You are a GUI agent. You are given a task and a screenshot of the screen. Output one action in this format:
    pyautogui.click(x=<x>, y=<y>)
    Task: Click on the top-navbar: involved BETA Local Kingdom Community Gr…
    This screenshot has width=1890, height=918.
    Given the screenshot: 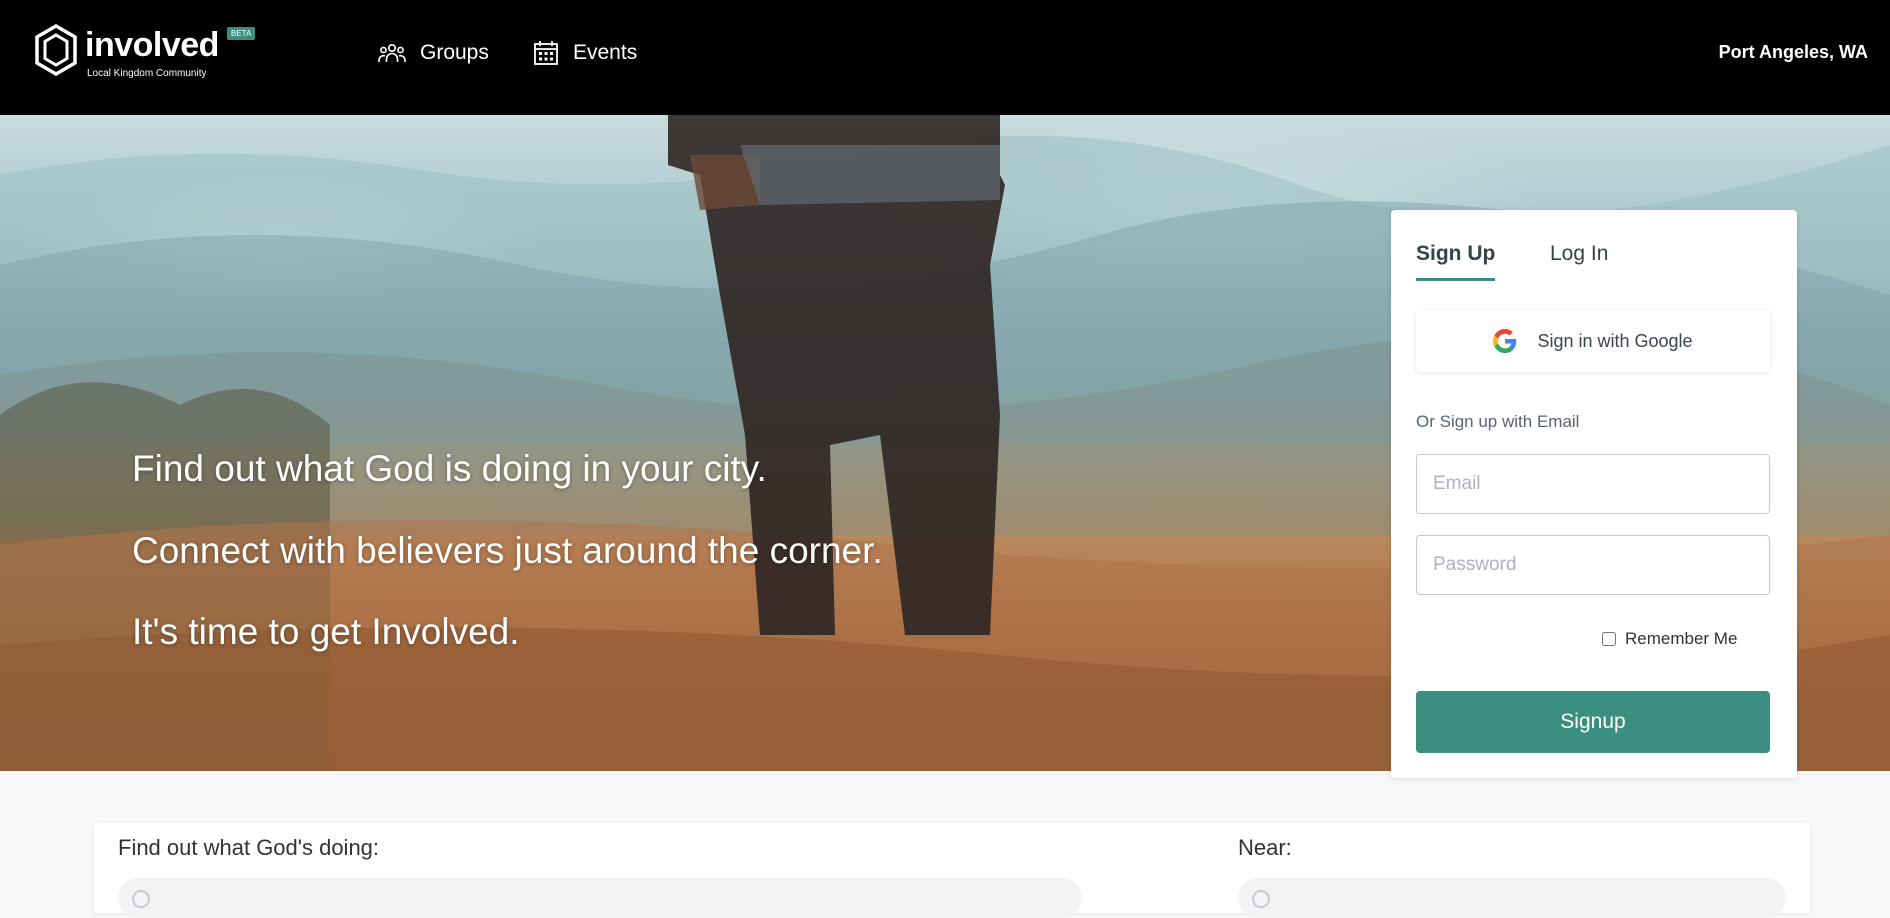 What is the action you would take?
    pyautogui.click(x=945, y=57)
    